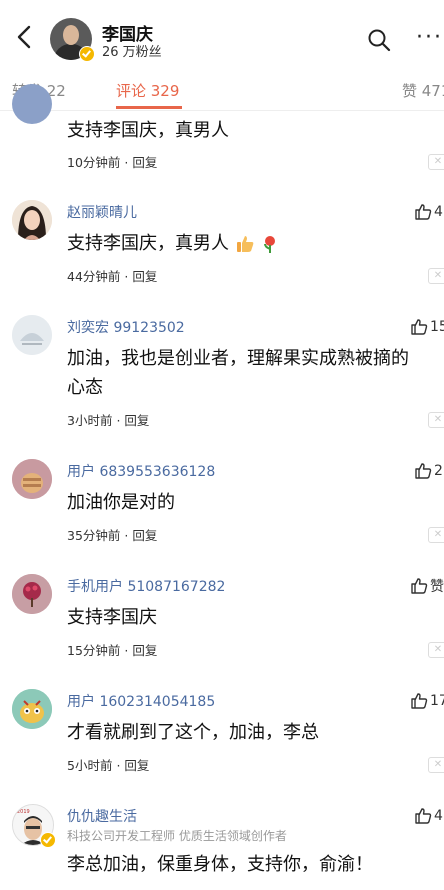 This screenshot has height=890, width=444. Describe the element at coordinates (245, 244) in the screenshot. I see `thumbs-up-emoji-icon` at that location.